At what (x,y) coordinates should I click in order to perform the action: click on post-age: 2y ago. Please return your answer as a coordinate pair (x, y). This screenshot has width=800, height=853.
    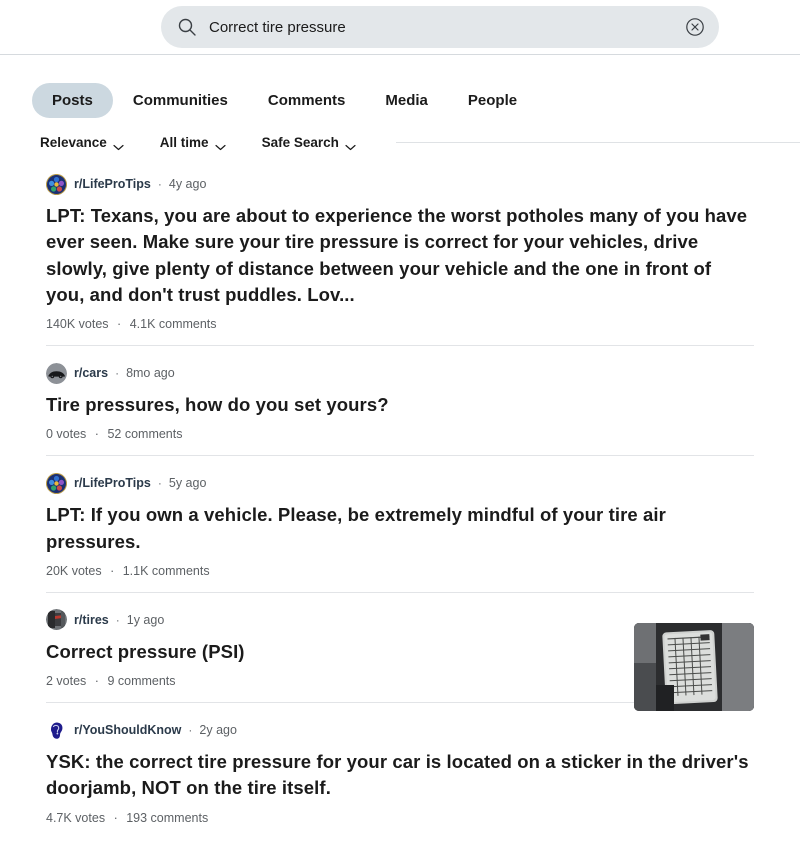
    Looking at the image, I should click on (218, 730).